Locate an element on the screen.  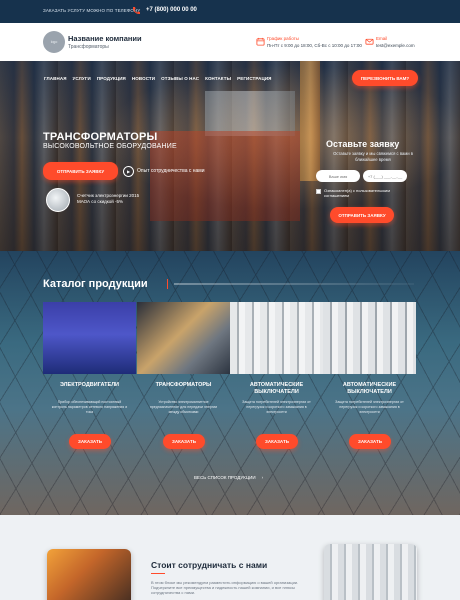
why-us-title: Стоит сотрудничать с нами is located at coordinates (209, 565).